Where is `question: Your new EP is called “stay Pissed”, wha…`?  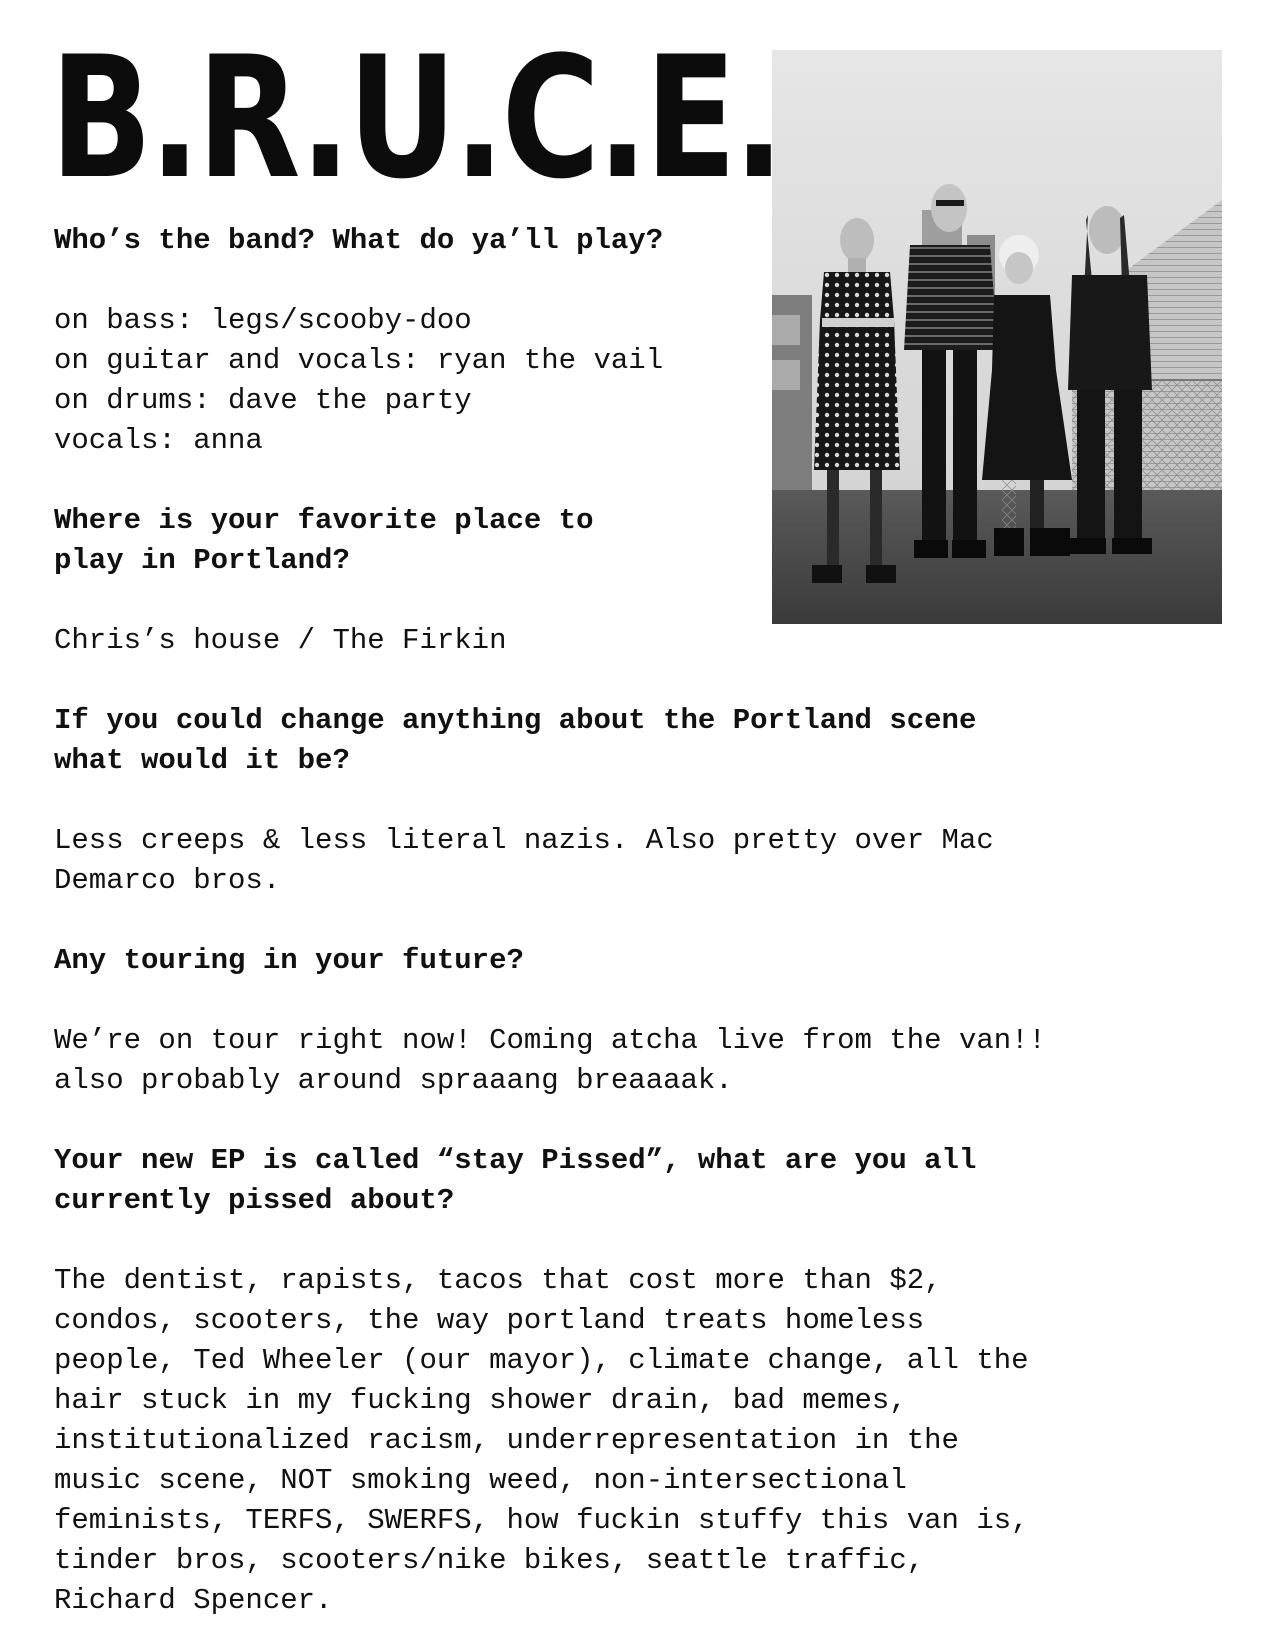 question: Your new EP is called “stay Pissed”, wha… is located at coordinates (515, 1160).